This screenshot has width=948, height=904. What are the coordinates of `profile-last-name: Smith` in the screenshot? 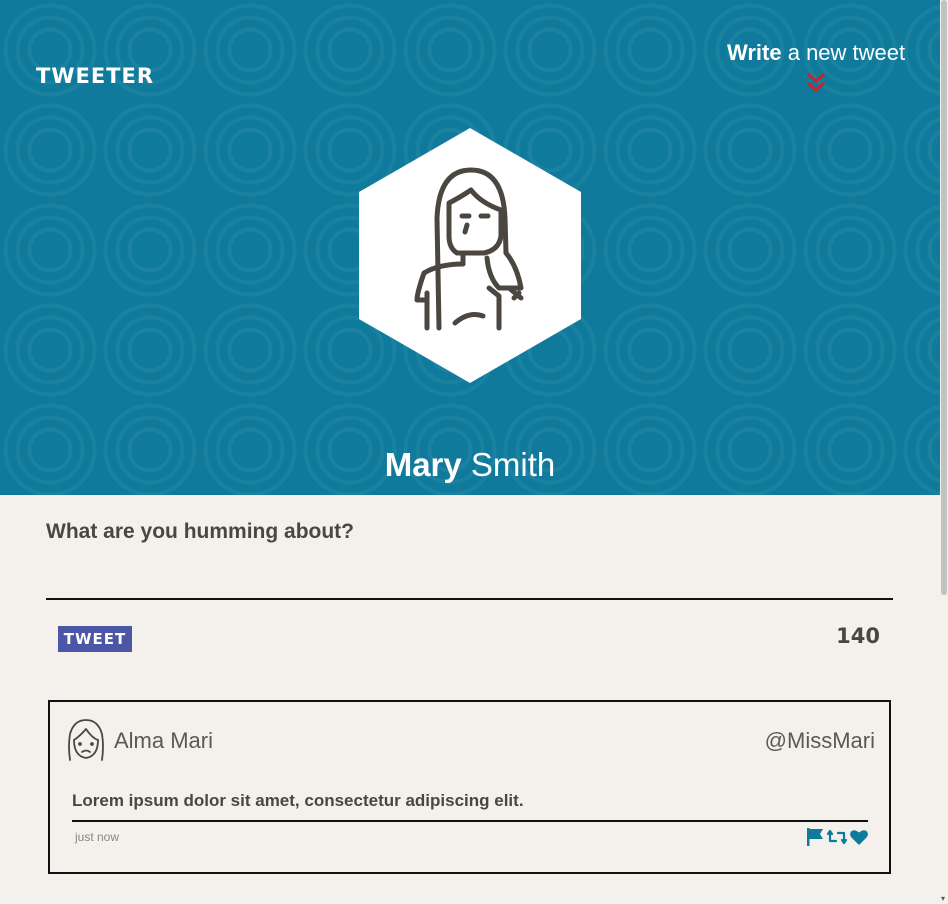 It's located at (508, 464).